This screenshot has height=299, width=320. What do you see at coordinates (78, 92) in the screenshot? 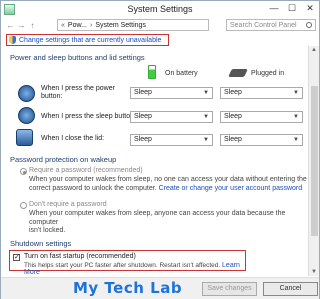
I see `power-button-label: When I press the power button:` at bounding box center [78, 92].